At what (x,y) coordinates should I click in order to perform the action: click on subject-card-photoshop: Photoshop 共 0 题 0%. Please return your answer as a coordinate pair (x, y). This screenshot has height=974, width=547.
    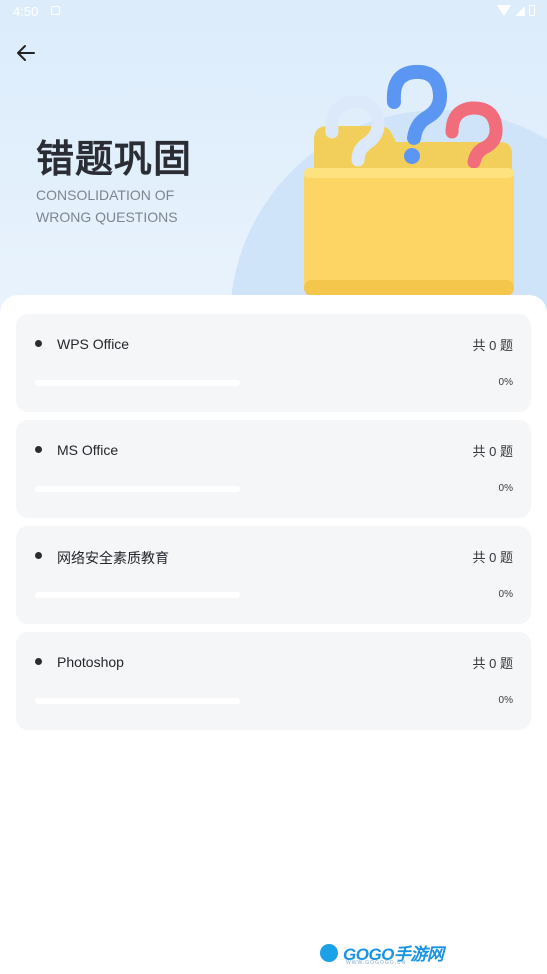
    Looking at the image, I should click on (273, 681).